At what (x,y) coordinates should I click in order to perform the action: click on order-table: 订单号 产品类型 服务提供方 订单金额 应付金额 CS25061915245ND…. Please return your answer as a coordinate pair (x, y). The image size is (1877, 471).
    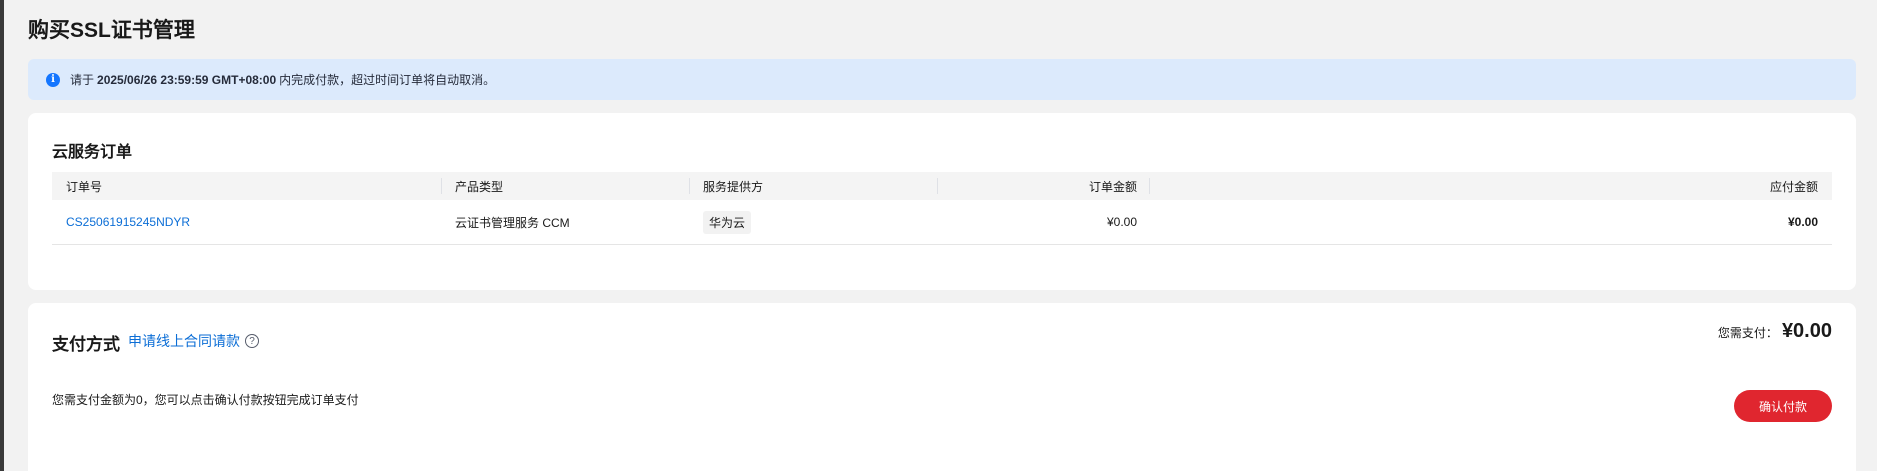
    Looking at the image, I should click on (942, 208).